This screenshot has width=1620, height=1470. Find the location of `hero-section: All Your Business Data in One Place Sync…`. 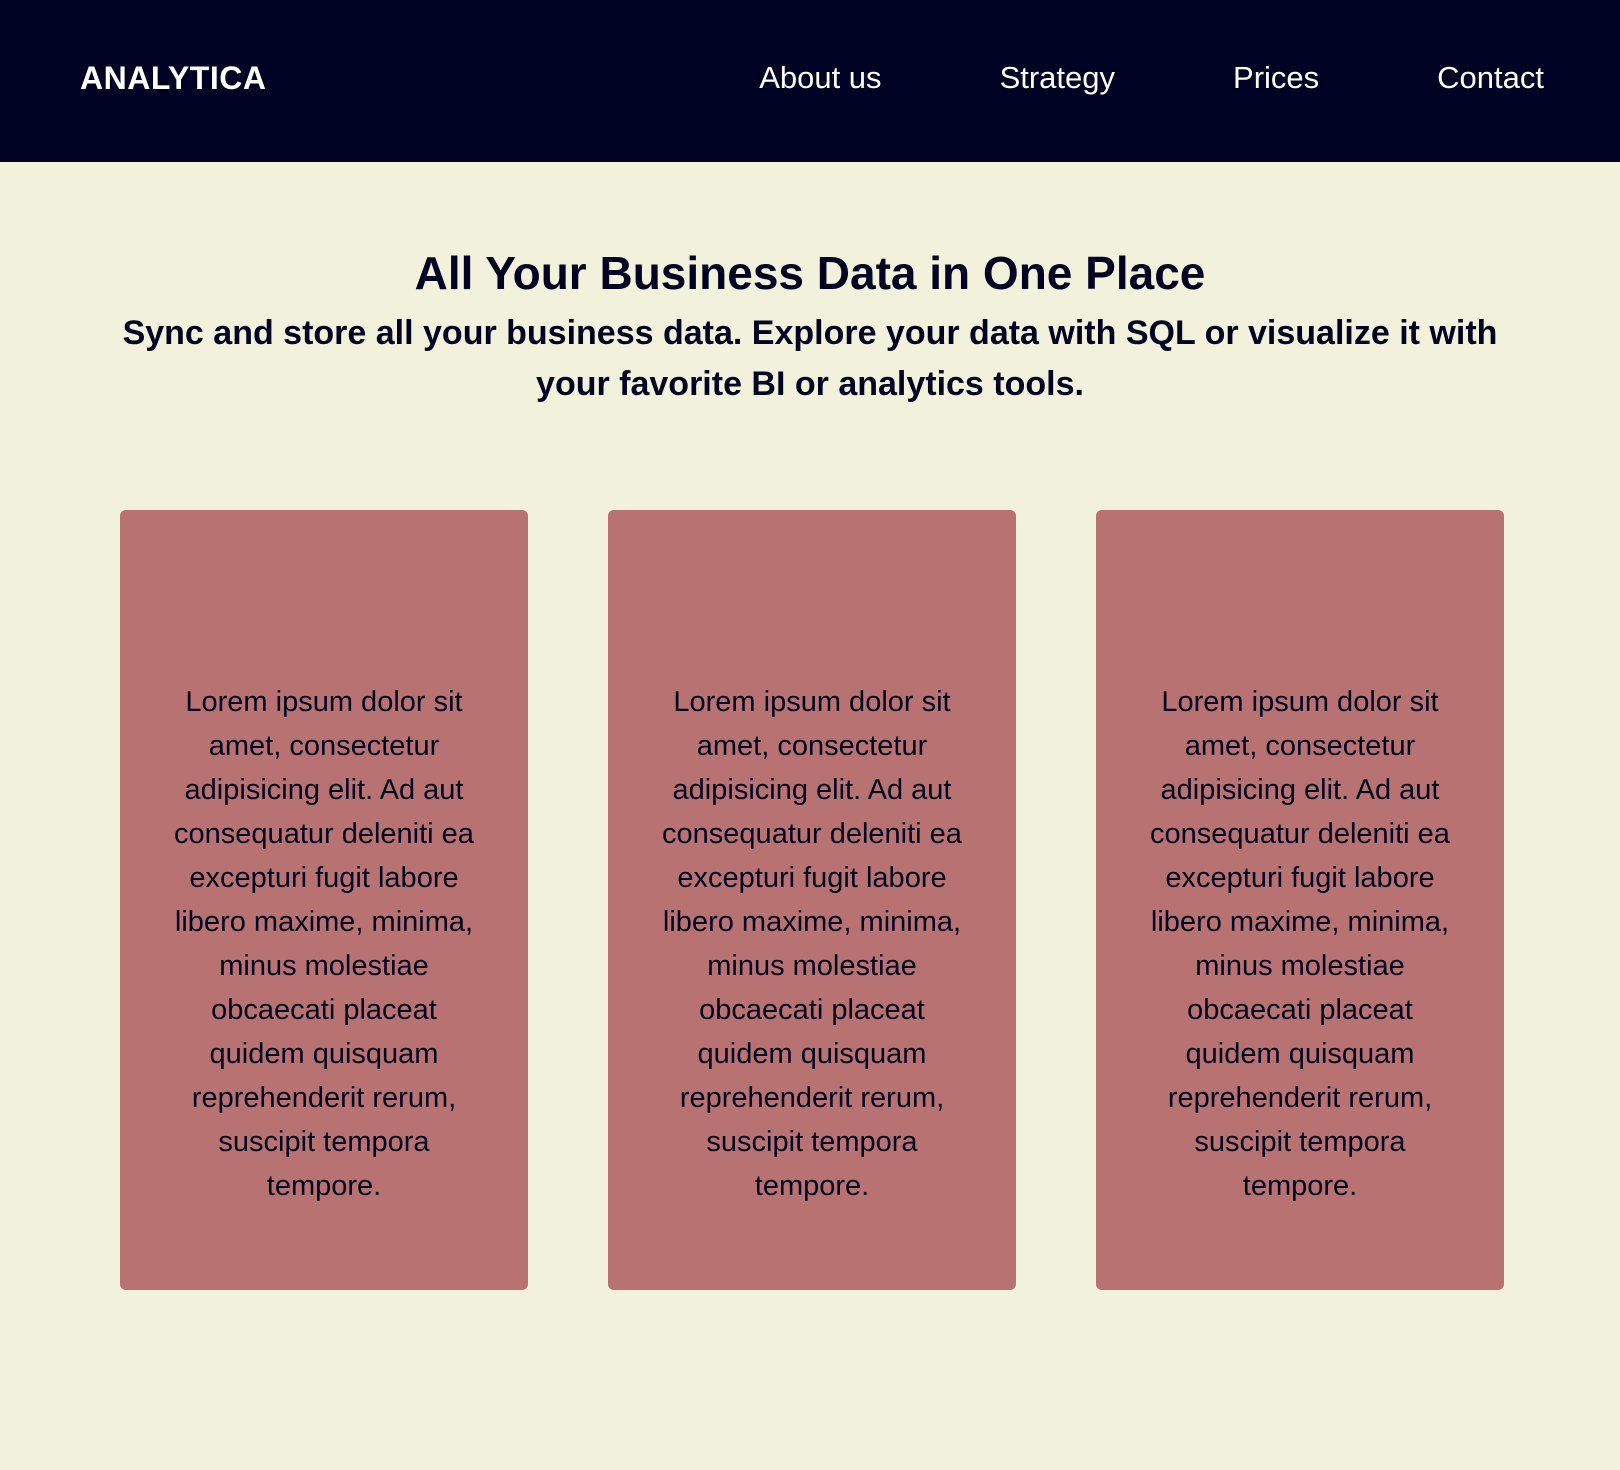

hero-section: All Your Business Data in One Place Sync… is located at coordinates (810, 327).